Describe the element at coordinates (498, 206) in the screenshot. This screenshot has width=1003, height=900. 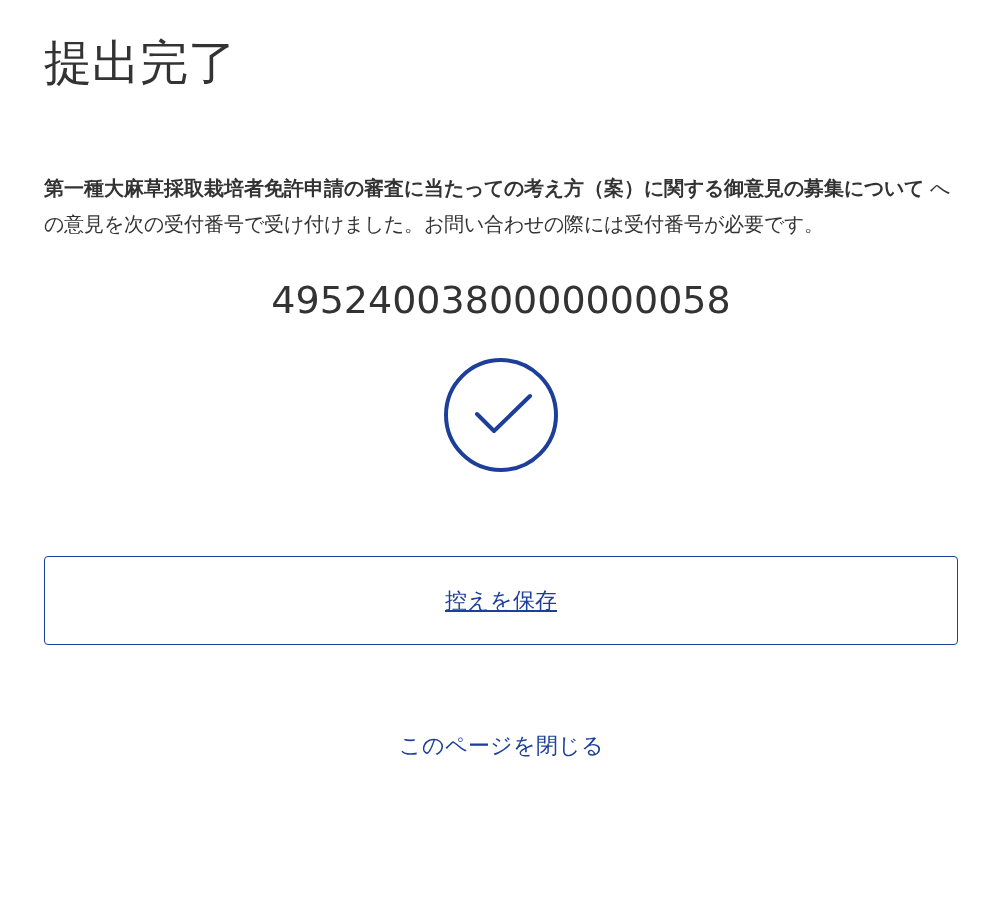
I see `confirmation-message: 第一種大麻草採取栽培者免許申請の審査に当たっての考え方（案）に関する御意見の募集について への意見を次の受付番号で受け付けました。お問い合わせの際には受付番号が必要です。` at that location.